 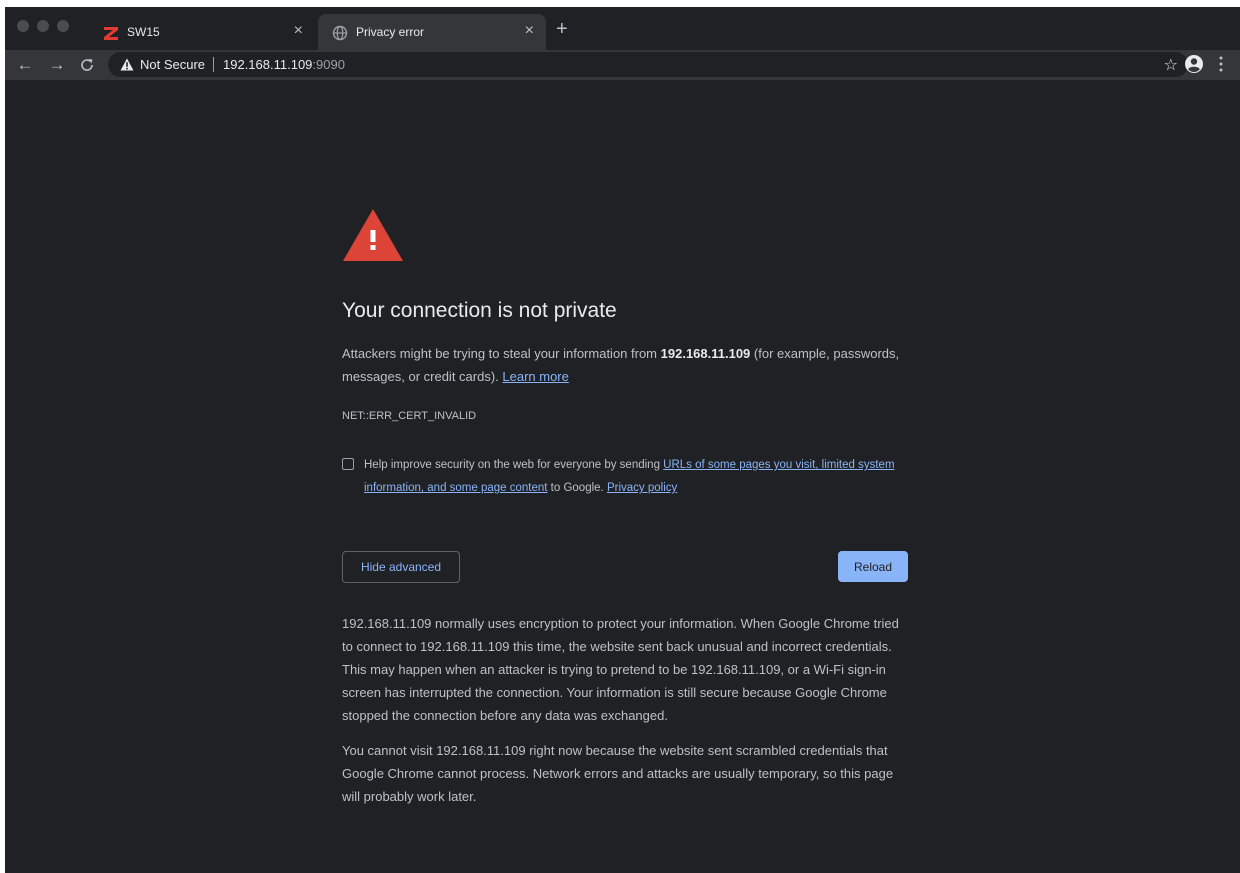 I want to click on tab-privacy-error: Privacy error ×, so click(x=432, y=32).